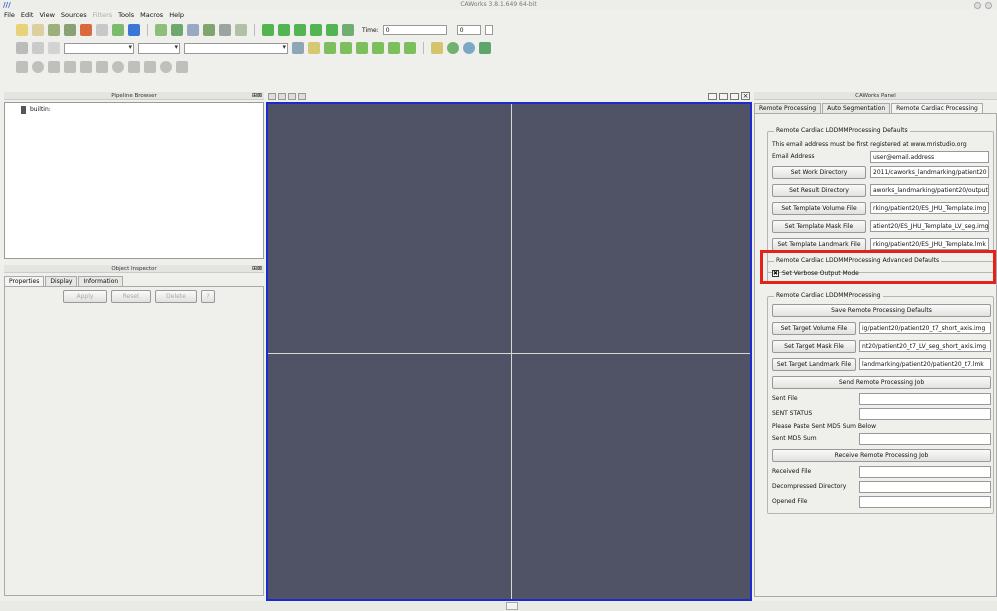 The width and height of the screenshot is (997, 611). What do you see at coordinates (925, 439) in the screenshot?
I see `sent-md5-field` at bounding box center [925, 439].